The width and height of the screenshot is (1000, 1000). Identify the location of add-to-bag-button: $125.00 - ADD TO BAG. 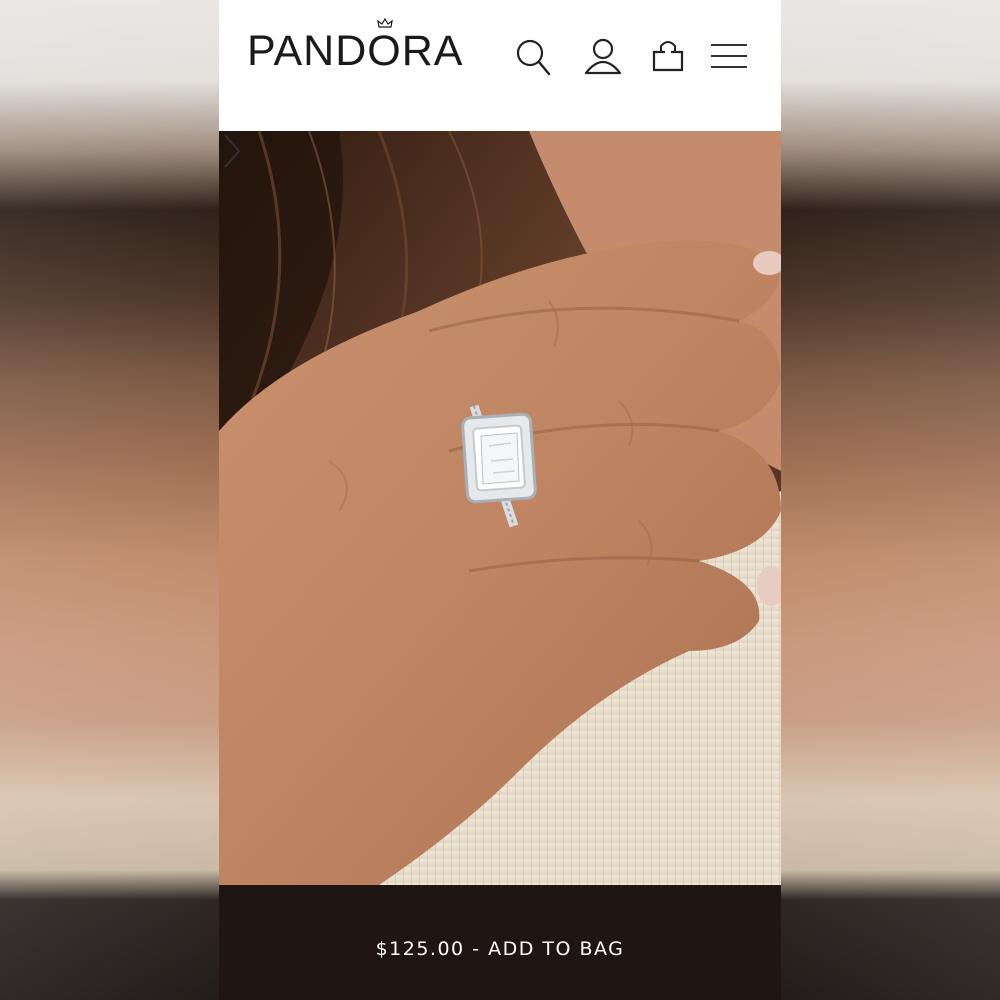
(500, 942).